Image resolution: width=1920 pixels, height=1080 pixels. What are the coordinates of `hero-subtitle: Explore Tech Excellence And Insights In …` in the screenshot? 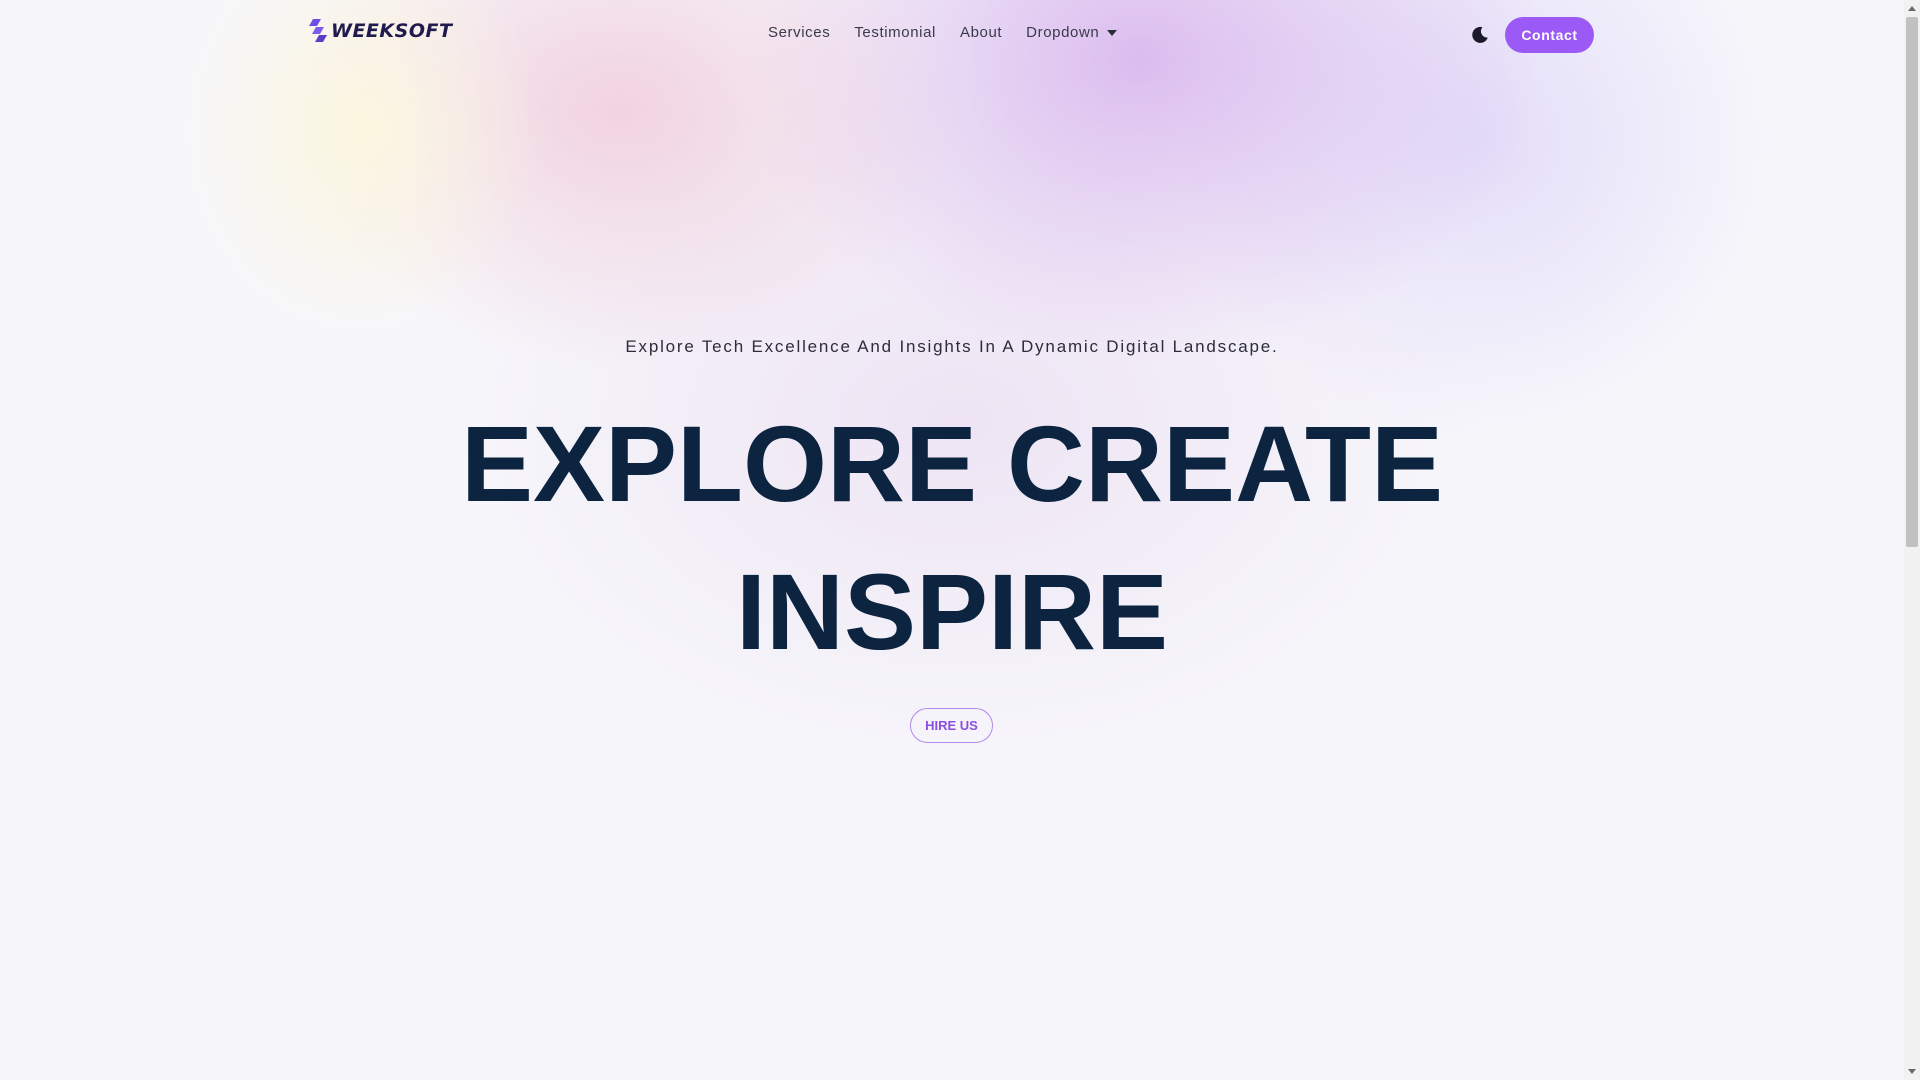 It's located at (952, 346).